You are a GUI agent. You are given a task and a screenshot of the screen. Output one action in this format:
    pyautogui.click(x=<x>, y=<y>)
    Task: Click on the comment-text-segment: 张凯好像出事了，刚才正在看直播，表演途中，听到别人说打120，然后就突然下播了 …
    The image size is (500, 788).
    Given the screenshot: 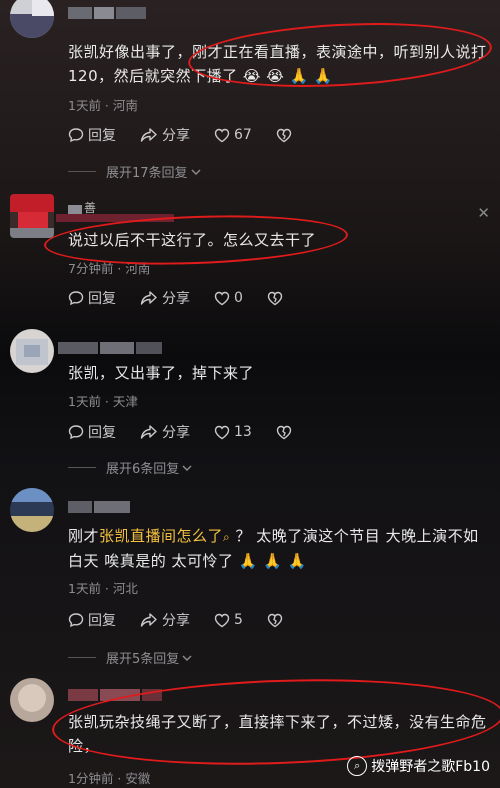 What is the action you would take?
    pyautogui.click(x=277, y=64)
    